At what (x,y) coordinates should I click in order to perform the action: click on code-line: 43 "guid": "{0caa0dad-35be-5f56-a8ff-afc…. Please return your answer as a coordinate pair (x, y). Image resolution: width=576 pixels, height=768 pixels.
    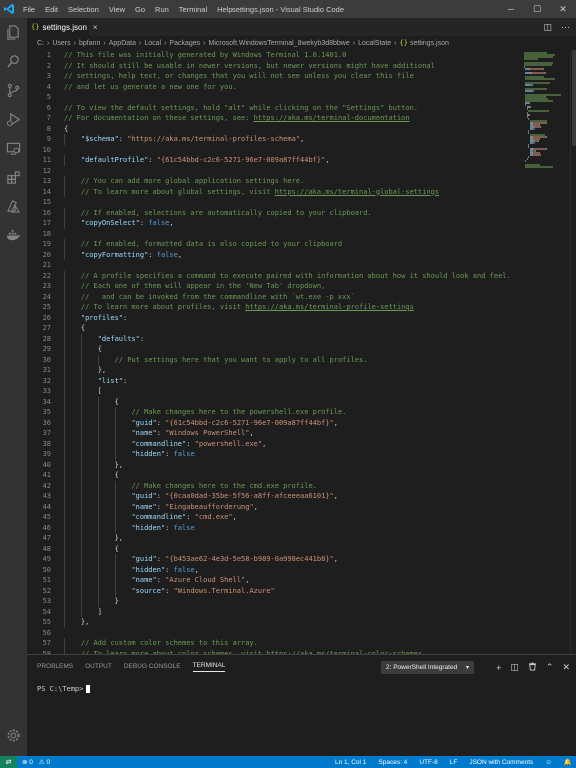
    Looking at the image, I should click on (274, 496).